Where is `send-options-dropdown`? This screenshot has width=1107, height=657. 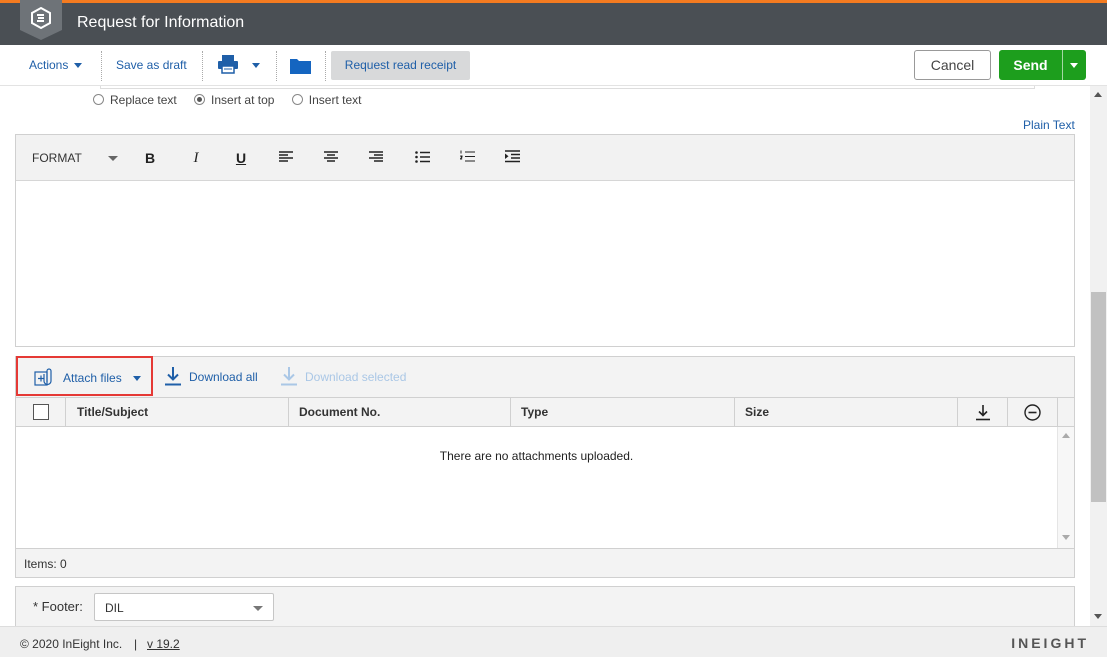 send-options-dropdown is located at coordinates (1074, 65).